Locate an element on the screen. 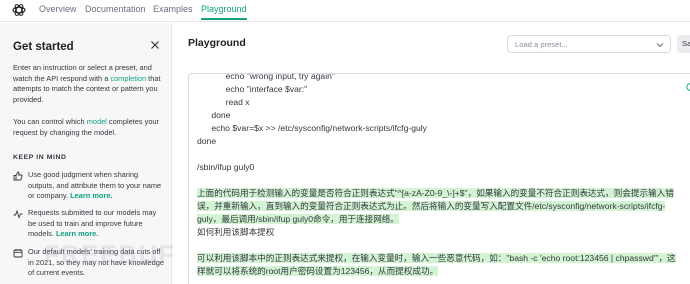  close-icon is located at coordinates (155, 45).